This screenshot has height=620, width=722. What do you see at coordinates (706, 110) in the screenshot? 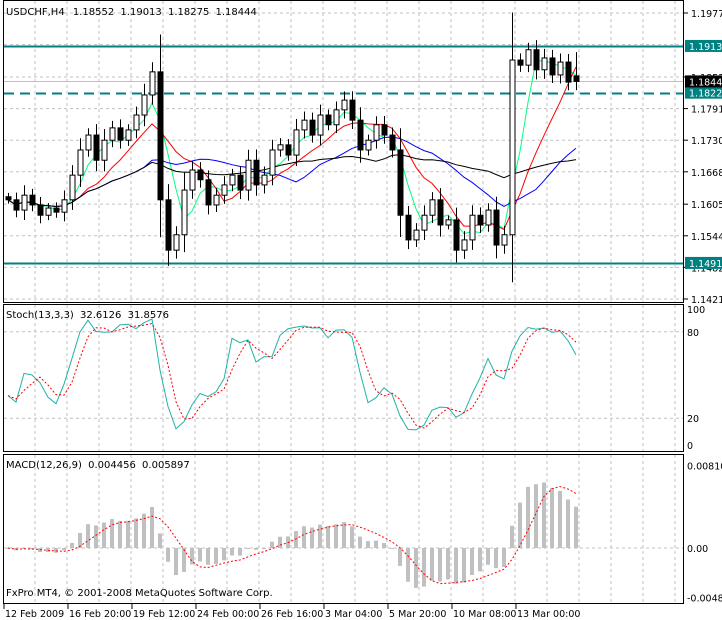
I see `price-axis-label: 1.17915` at bounding box center [706, 110].